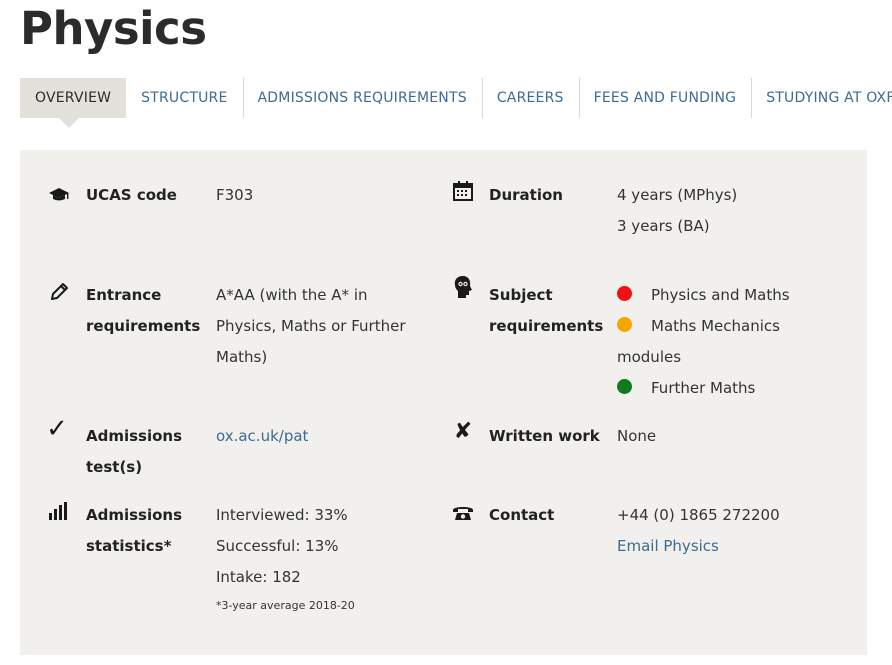  Describe the element at coordinates (59, 511) in the screenshot. I see `signal-bars-icon` at that location.